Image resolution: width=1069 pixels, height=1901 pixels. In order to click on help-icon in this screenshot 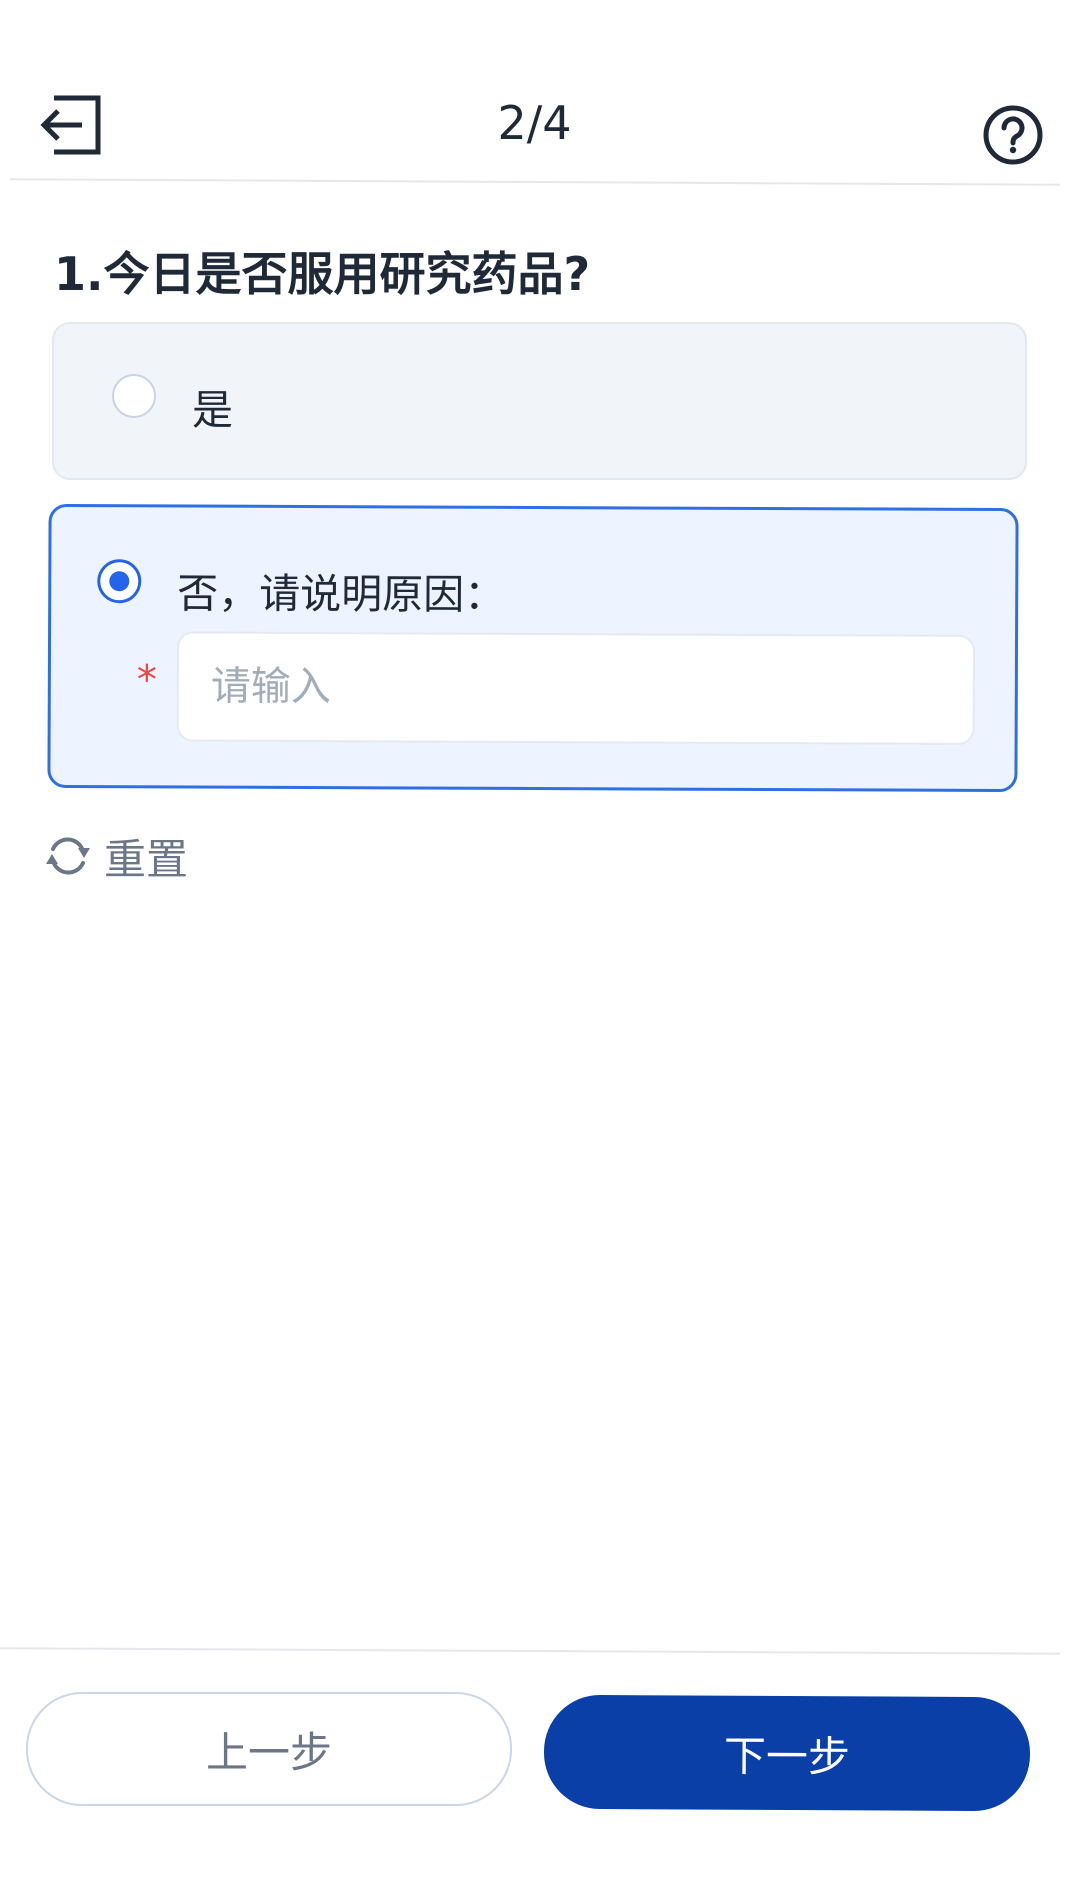, I will do `click(1013, 135)`.